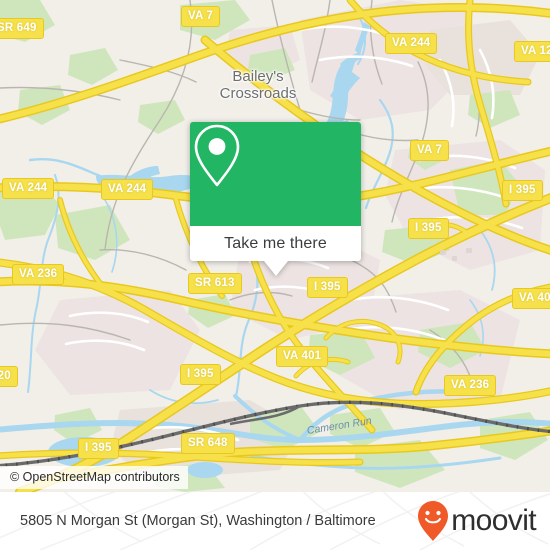 This screenshot has width=550, height=550. What do you see at coordinates (531, 298) in the screenshot?
I see `road-shield: VA 402` at bounding box center [531, 298].